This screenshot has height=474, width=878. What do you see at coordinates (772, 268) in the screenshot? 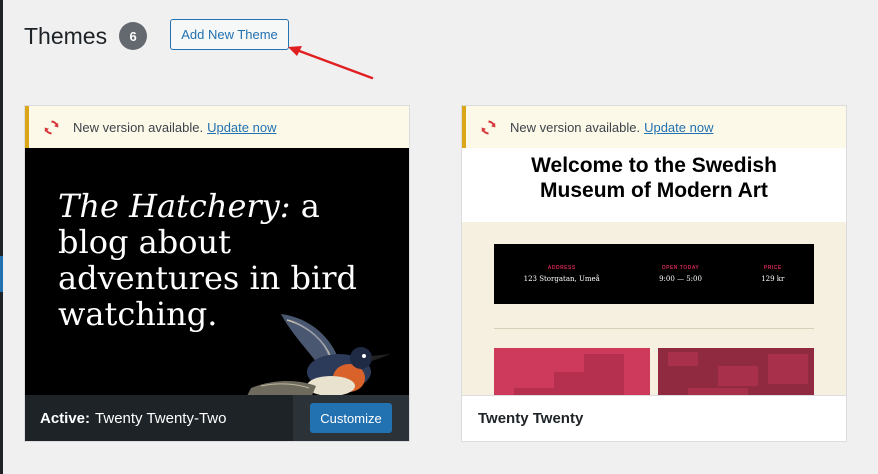
I see `info-label: PRICE` at bounding box center [772, 268].